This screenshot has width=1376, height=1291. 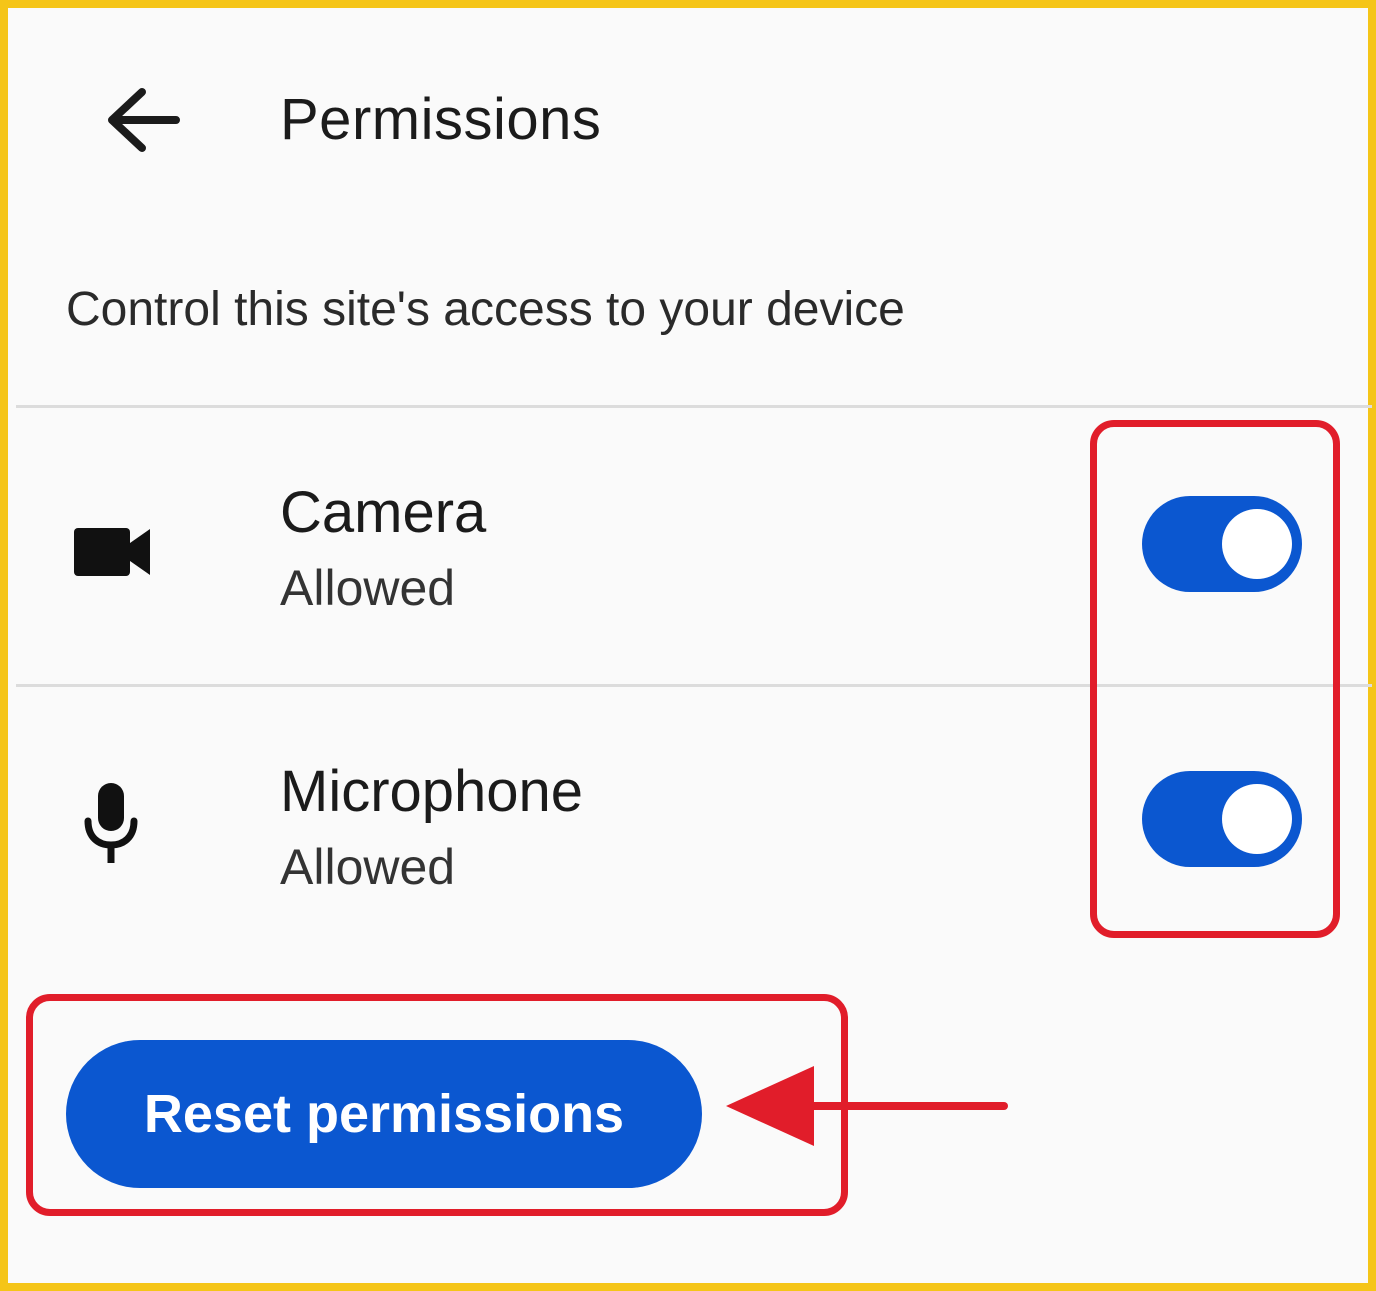 I want to click on divider, so click(x=694, y=406).